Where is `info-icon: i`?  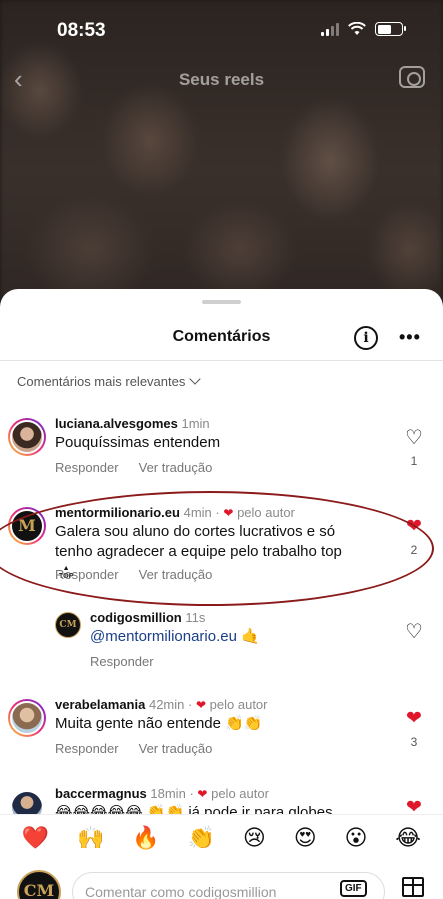
info-icon: i is located at coordinates (366, 338).